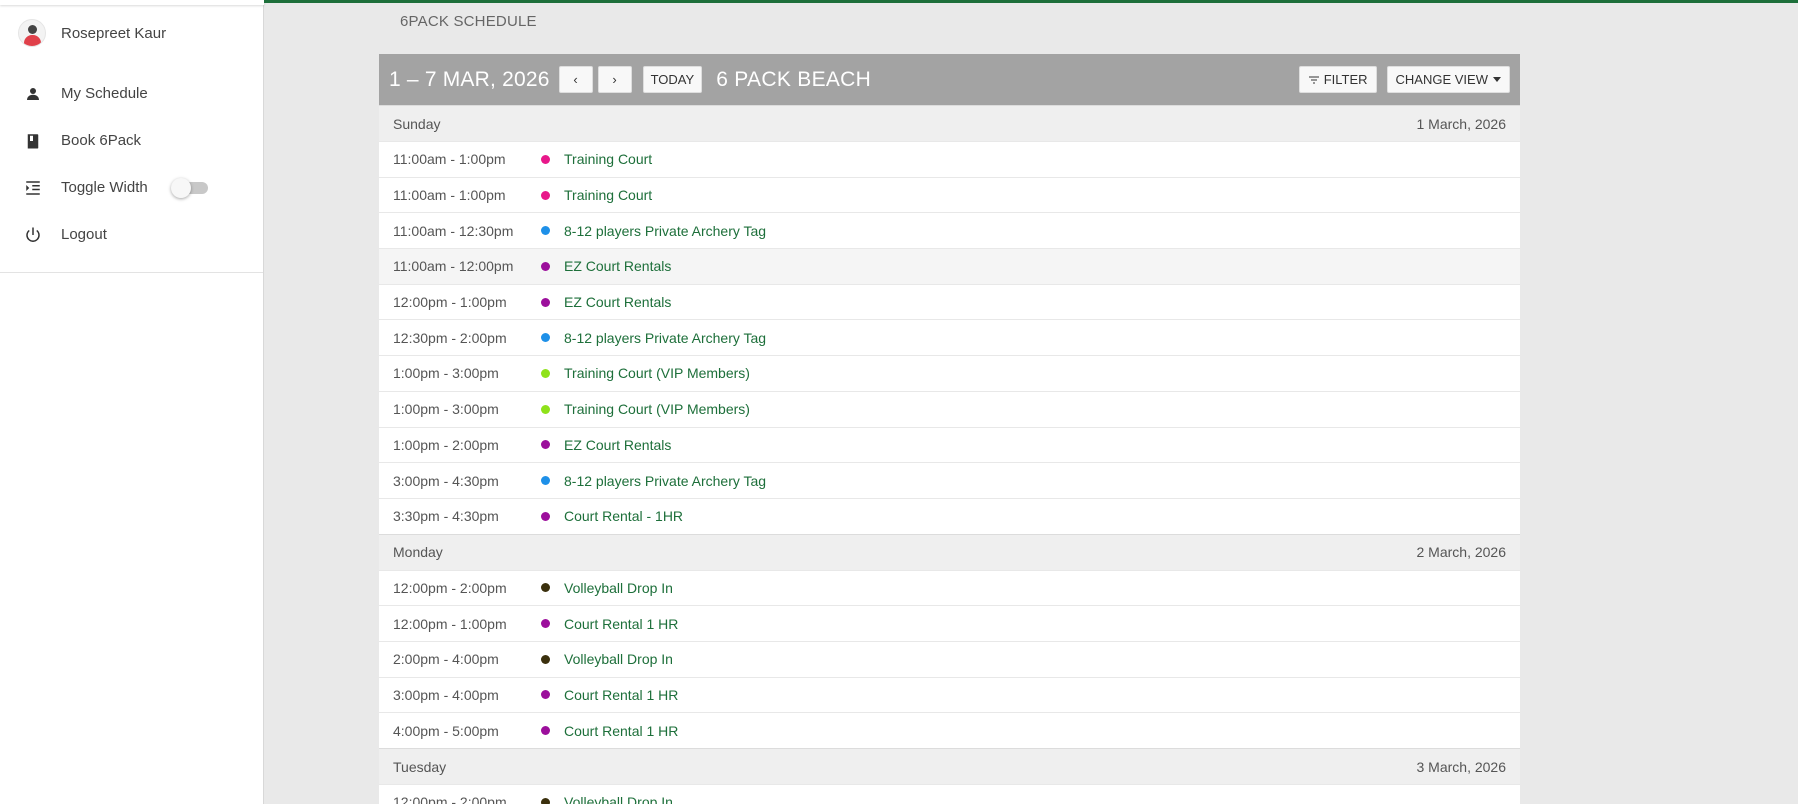 This screenshot has height=804, width=1798. Describe the element at coordinates (33, 94) in the screenshot. I see `person-icon` at that location.